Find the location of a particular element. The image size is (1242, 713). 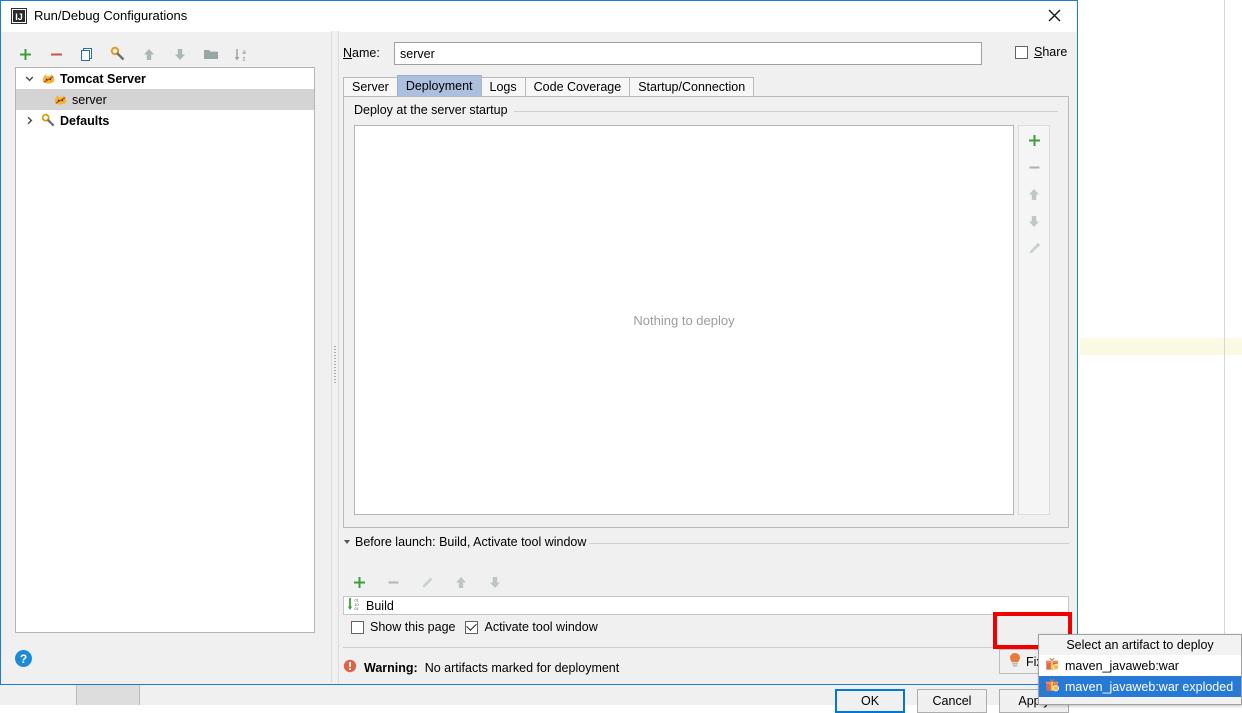

deploy-group-title: Deploy at the server startup is located at coordinates (434, 110).